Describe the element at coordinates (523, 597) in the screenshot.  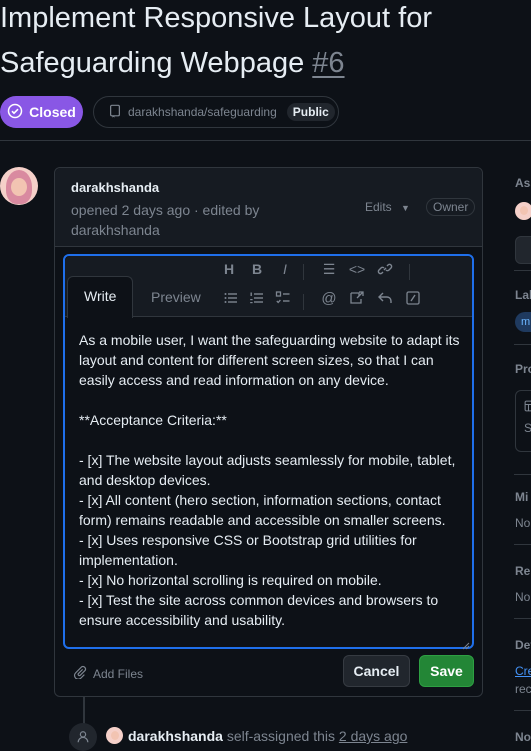
I see `relationships-value: No` at that location.